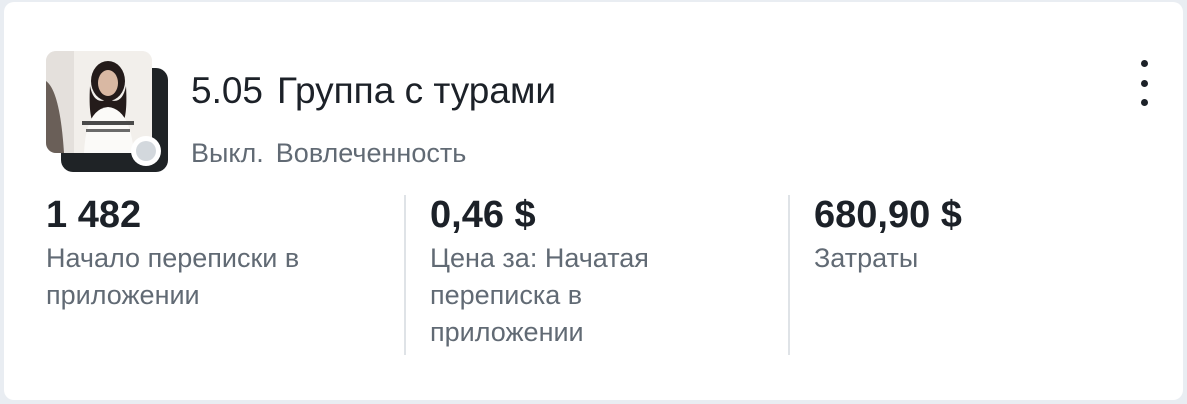 This screenshot has width=1187, height=404. I want to click on metric-label: Начало переписки в приложении, so click(173, 276).